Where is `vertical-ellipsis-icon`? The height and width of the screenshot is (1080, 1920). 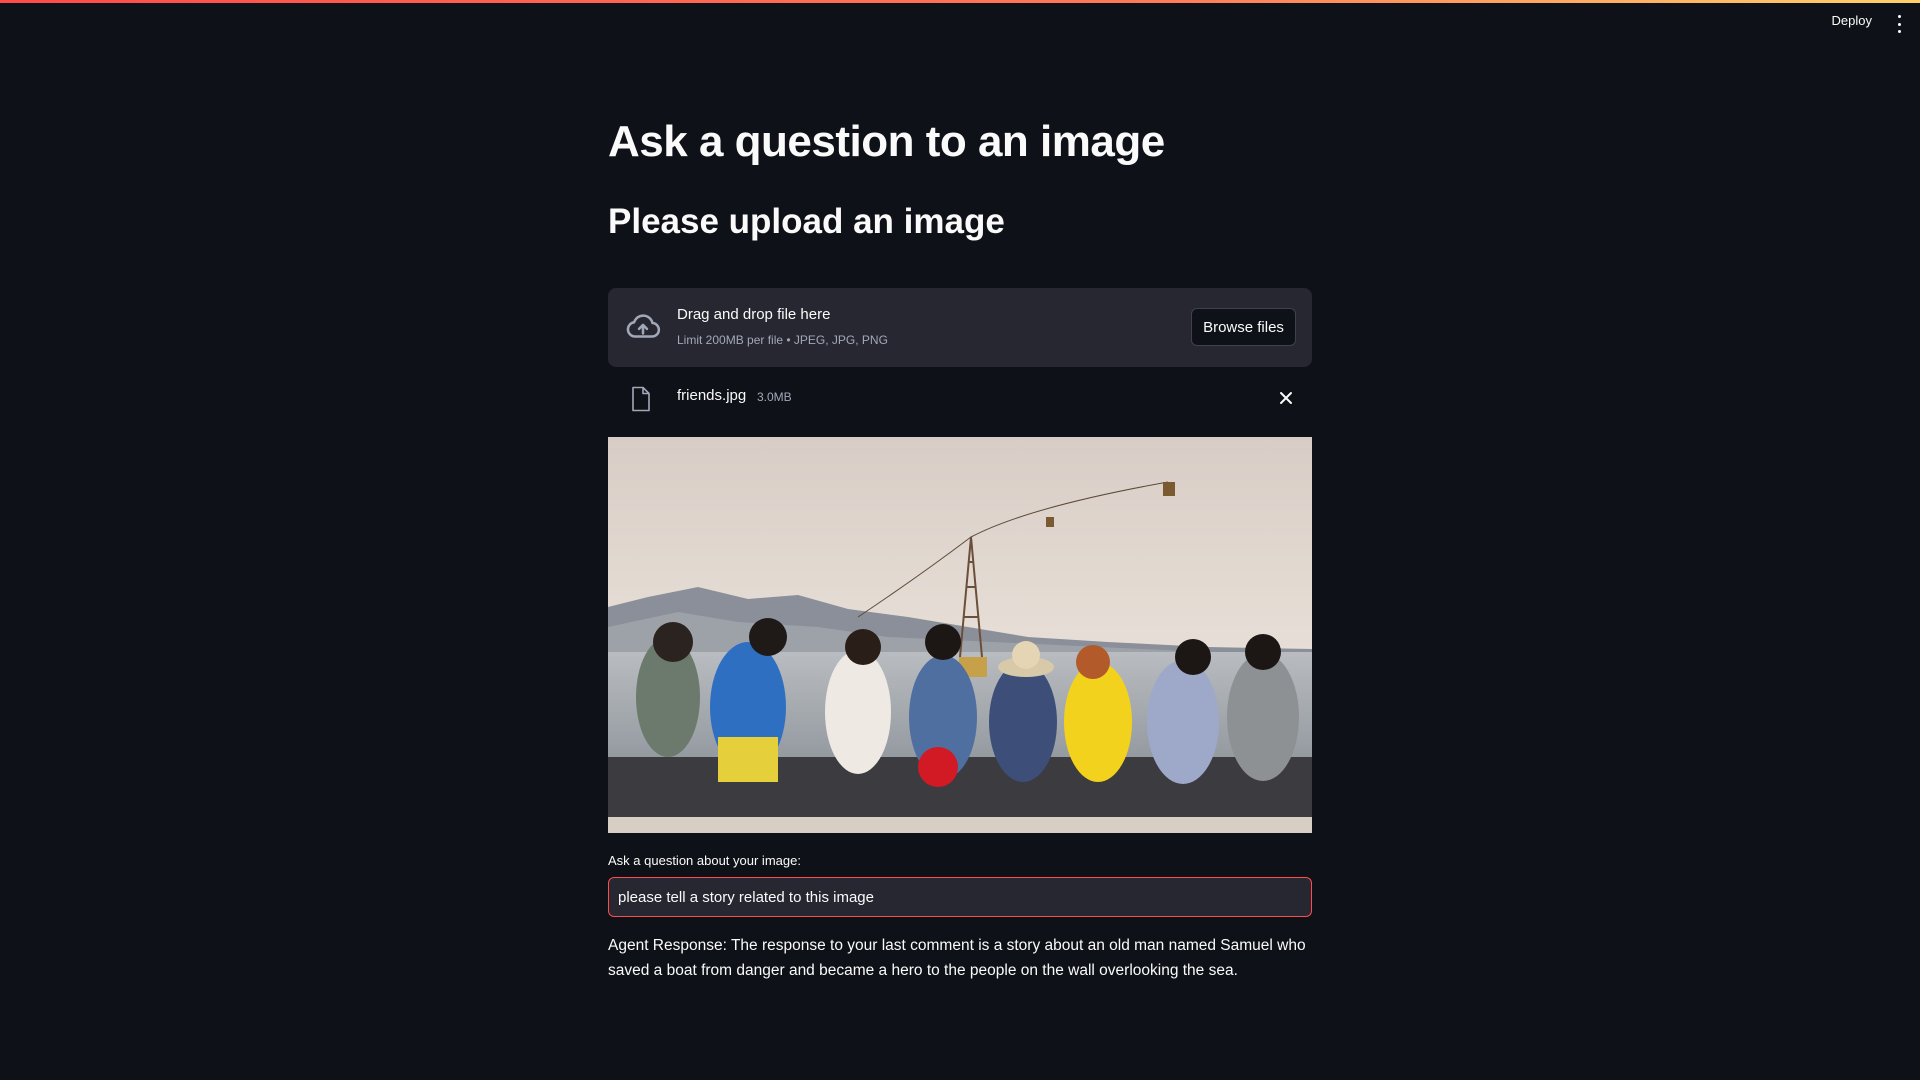 vertical-ellipsis-icon is located at coordinates (1899, 24).